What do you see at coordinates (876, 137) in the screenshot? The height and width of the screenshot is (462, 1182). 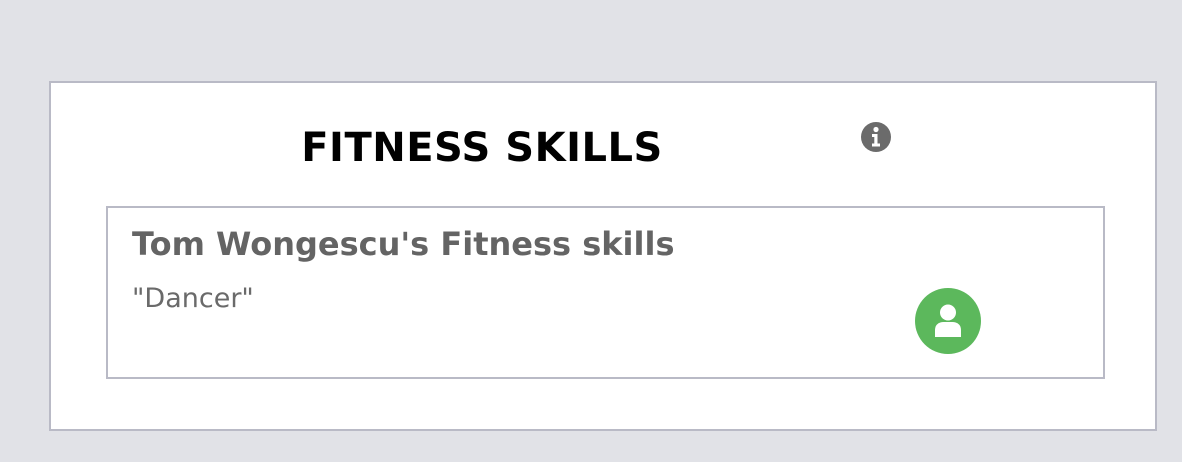 I see `info-icon` at bounding box center [876, 137].